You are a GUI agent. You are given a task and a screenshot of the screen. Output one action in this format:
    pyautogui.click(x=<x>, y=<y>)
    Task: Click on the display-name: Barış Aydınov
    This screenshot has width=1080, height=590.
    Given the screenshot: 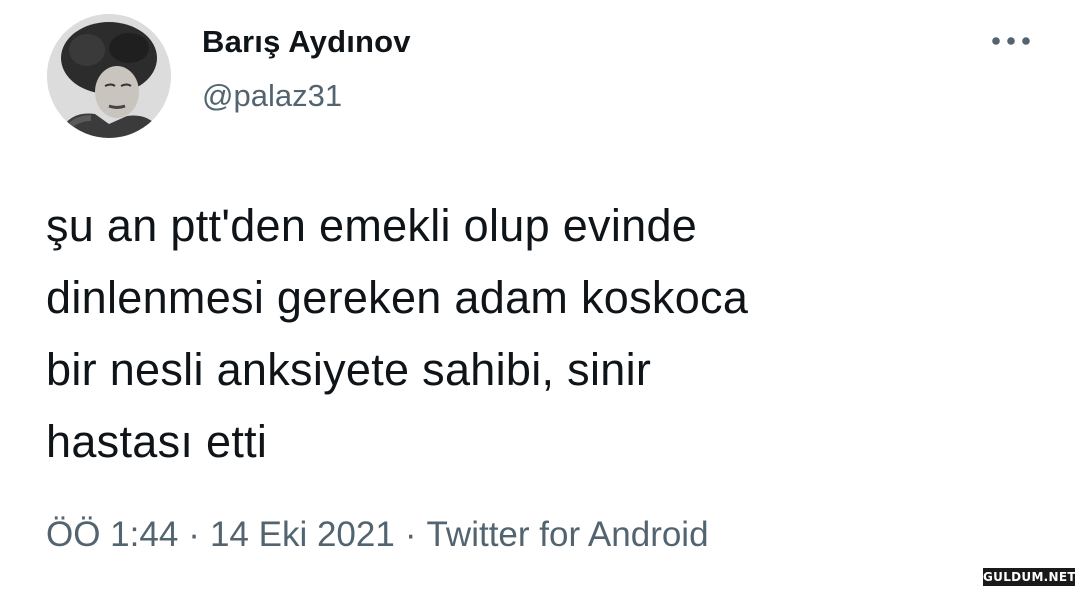 What is the action you would take?
    pyautogui.click(x=306, y=42)
    